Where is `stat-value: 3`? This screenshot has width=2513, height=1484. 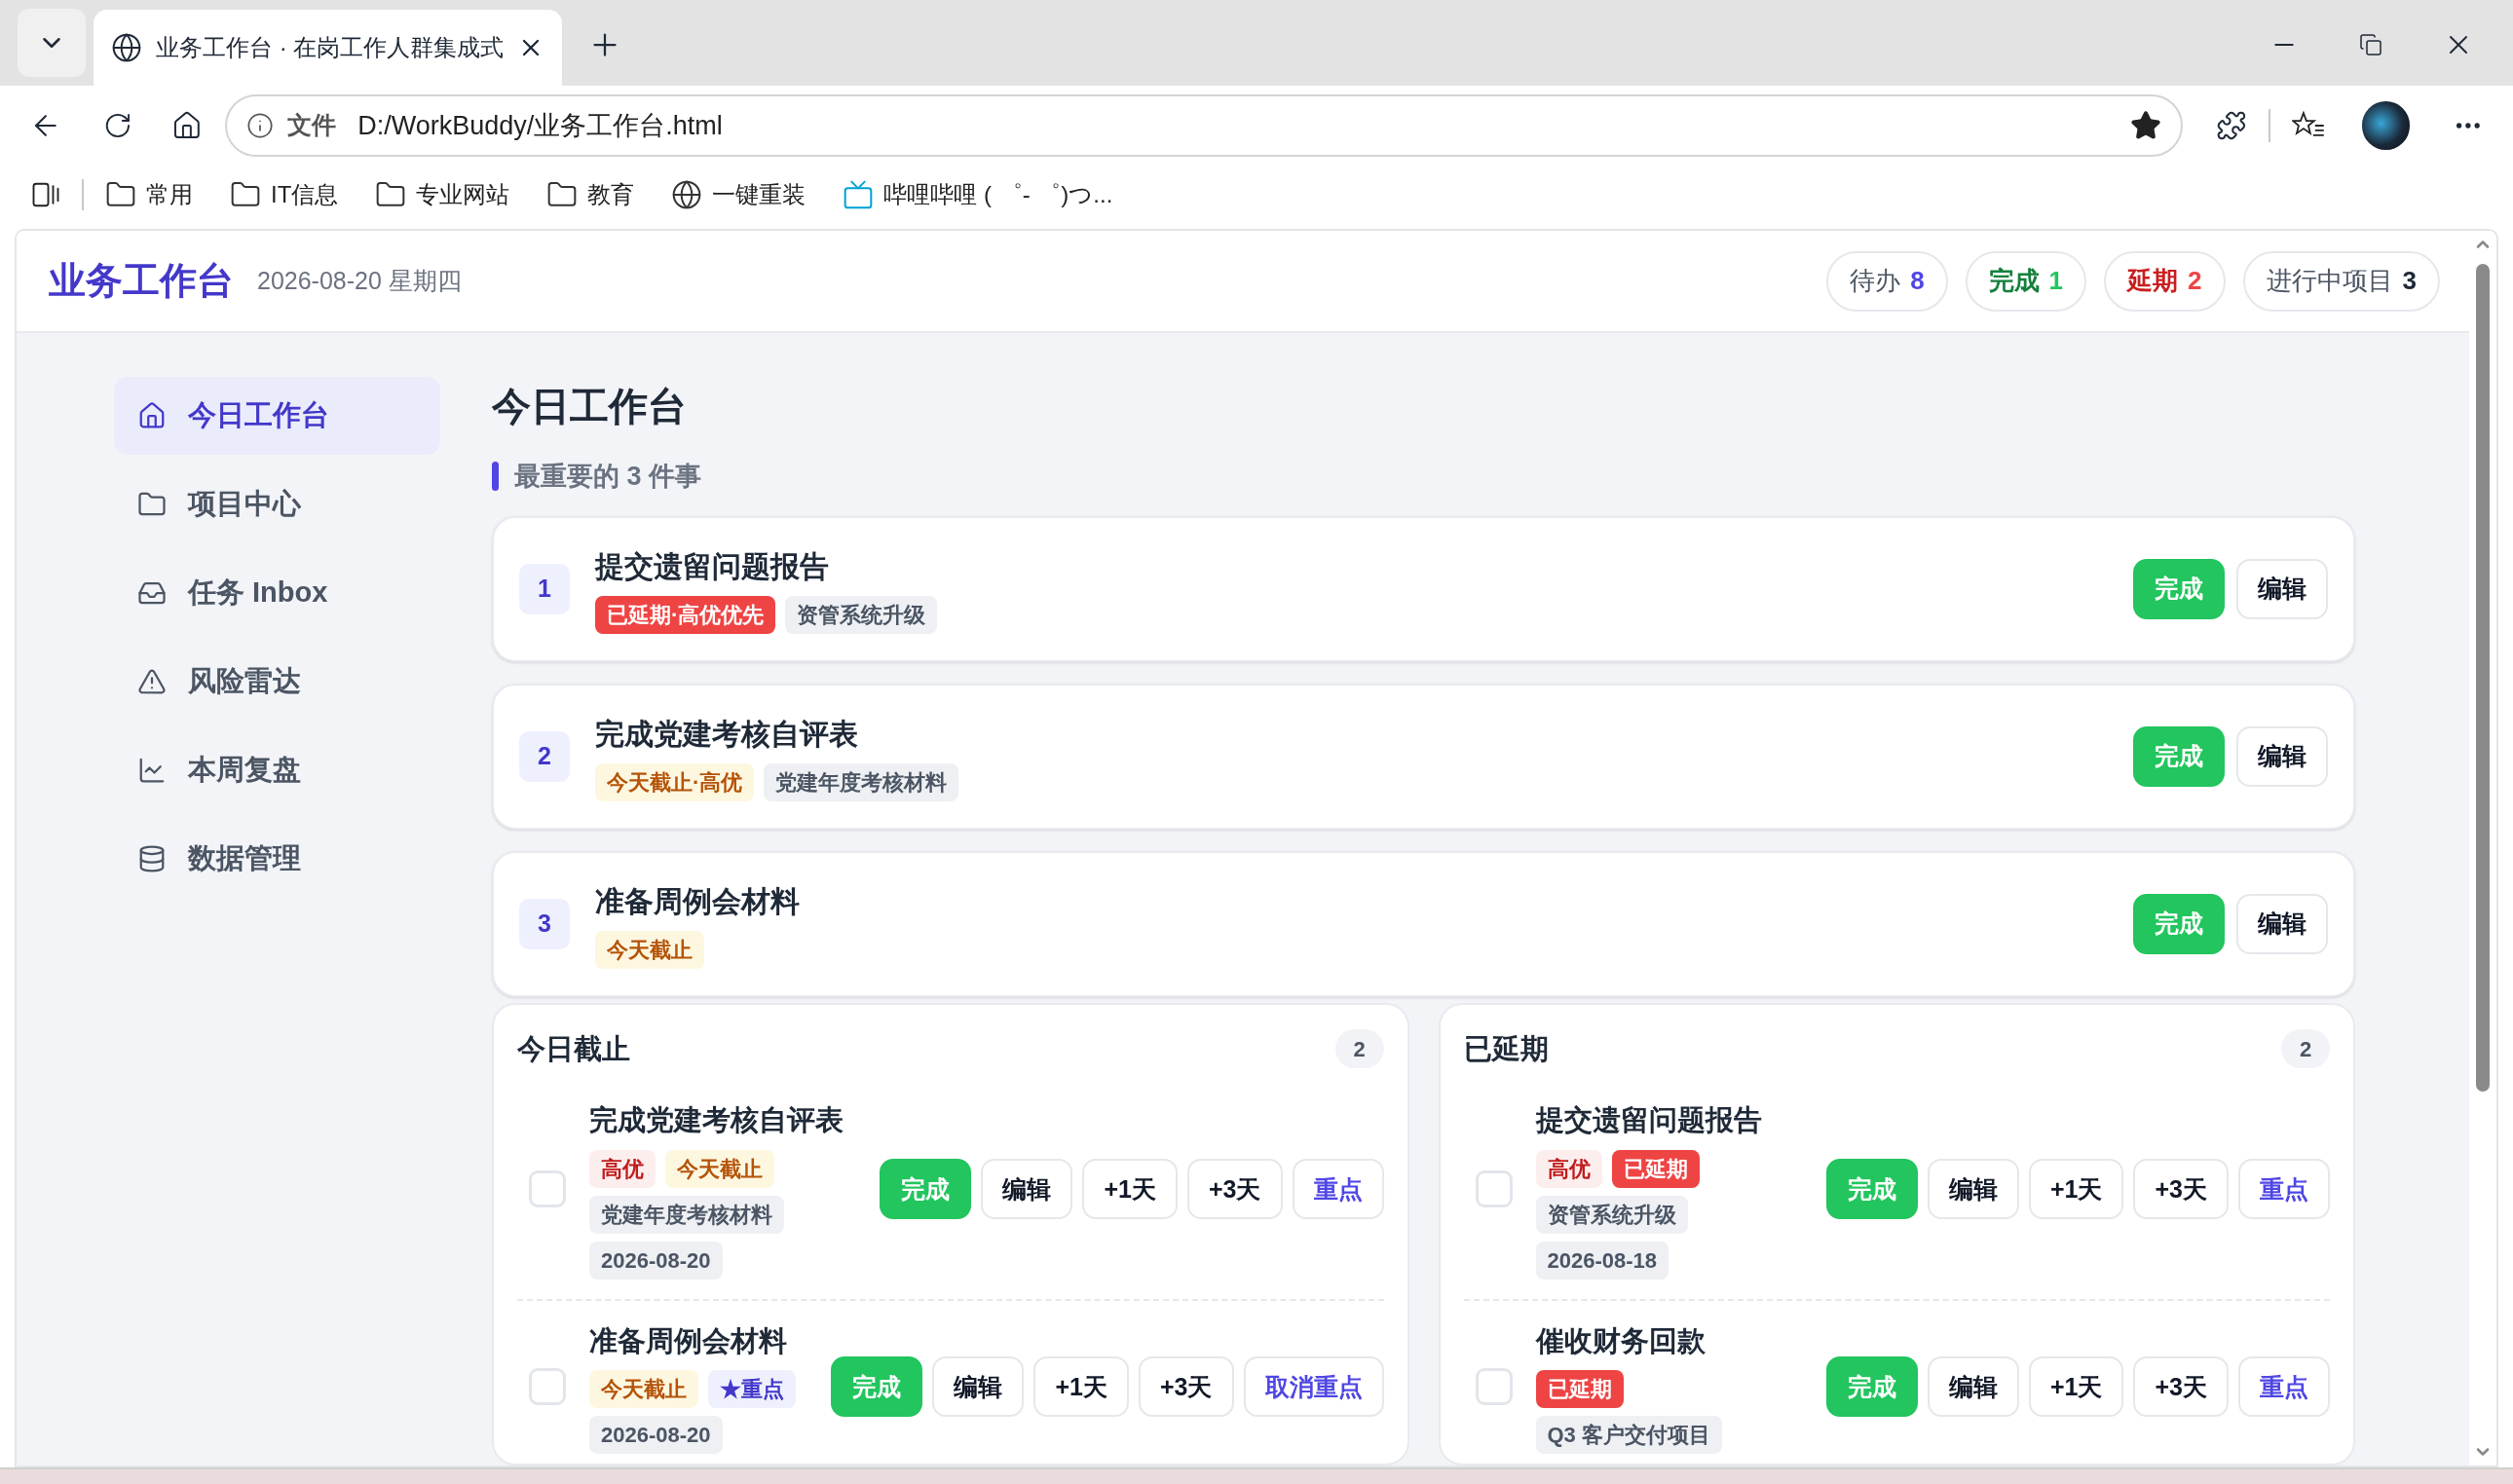
stat-value: 3 is located at coordinates (2409, 281).